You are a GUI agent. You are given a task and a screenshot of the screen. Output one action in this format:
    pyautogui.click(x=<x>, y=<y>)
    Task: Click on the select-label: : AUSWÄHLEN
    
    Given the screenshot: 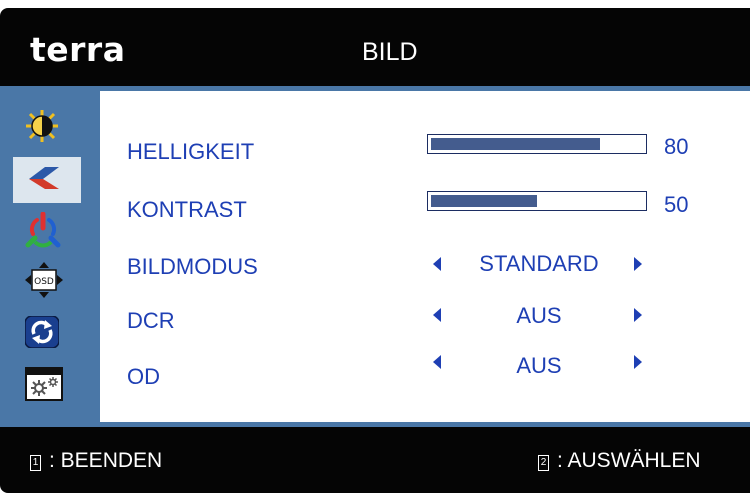 What is the action you would take?
    pyautogui.click(x=629, y=460)
    